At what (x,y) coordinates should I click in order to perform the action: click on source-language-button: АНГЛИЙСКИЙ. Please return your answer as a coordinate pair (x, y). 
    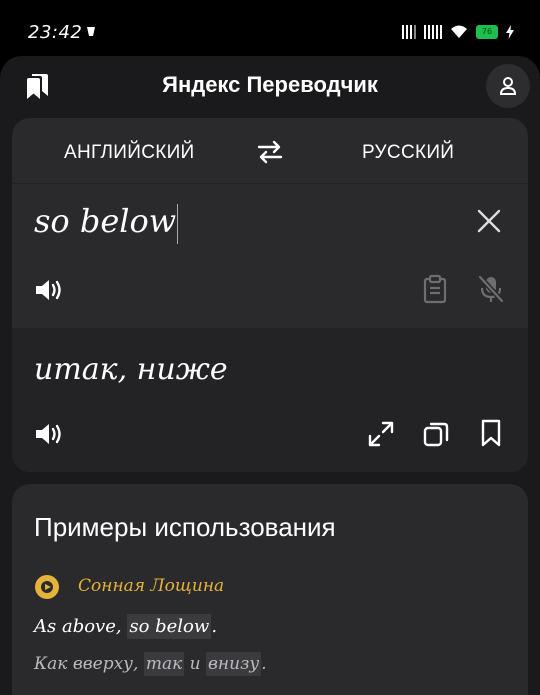
    Looking at the image, I should click on (129, 153).